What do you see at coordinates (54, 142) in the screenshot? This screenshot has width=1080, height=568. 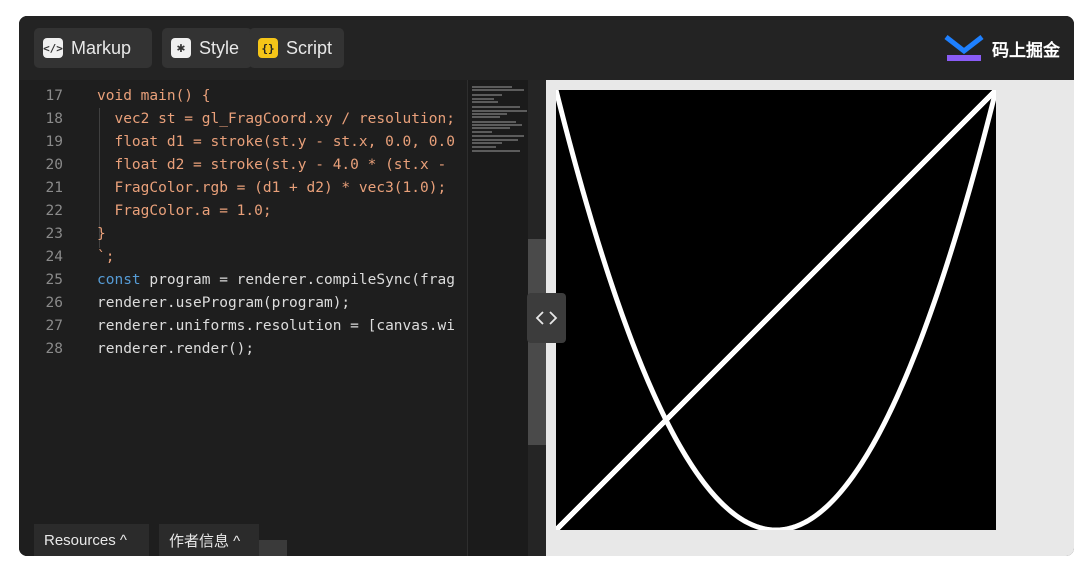 I see `line-number: 19` at bounding box center [54, 142].